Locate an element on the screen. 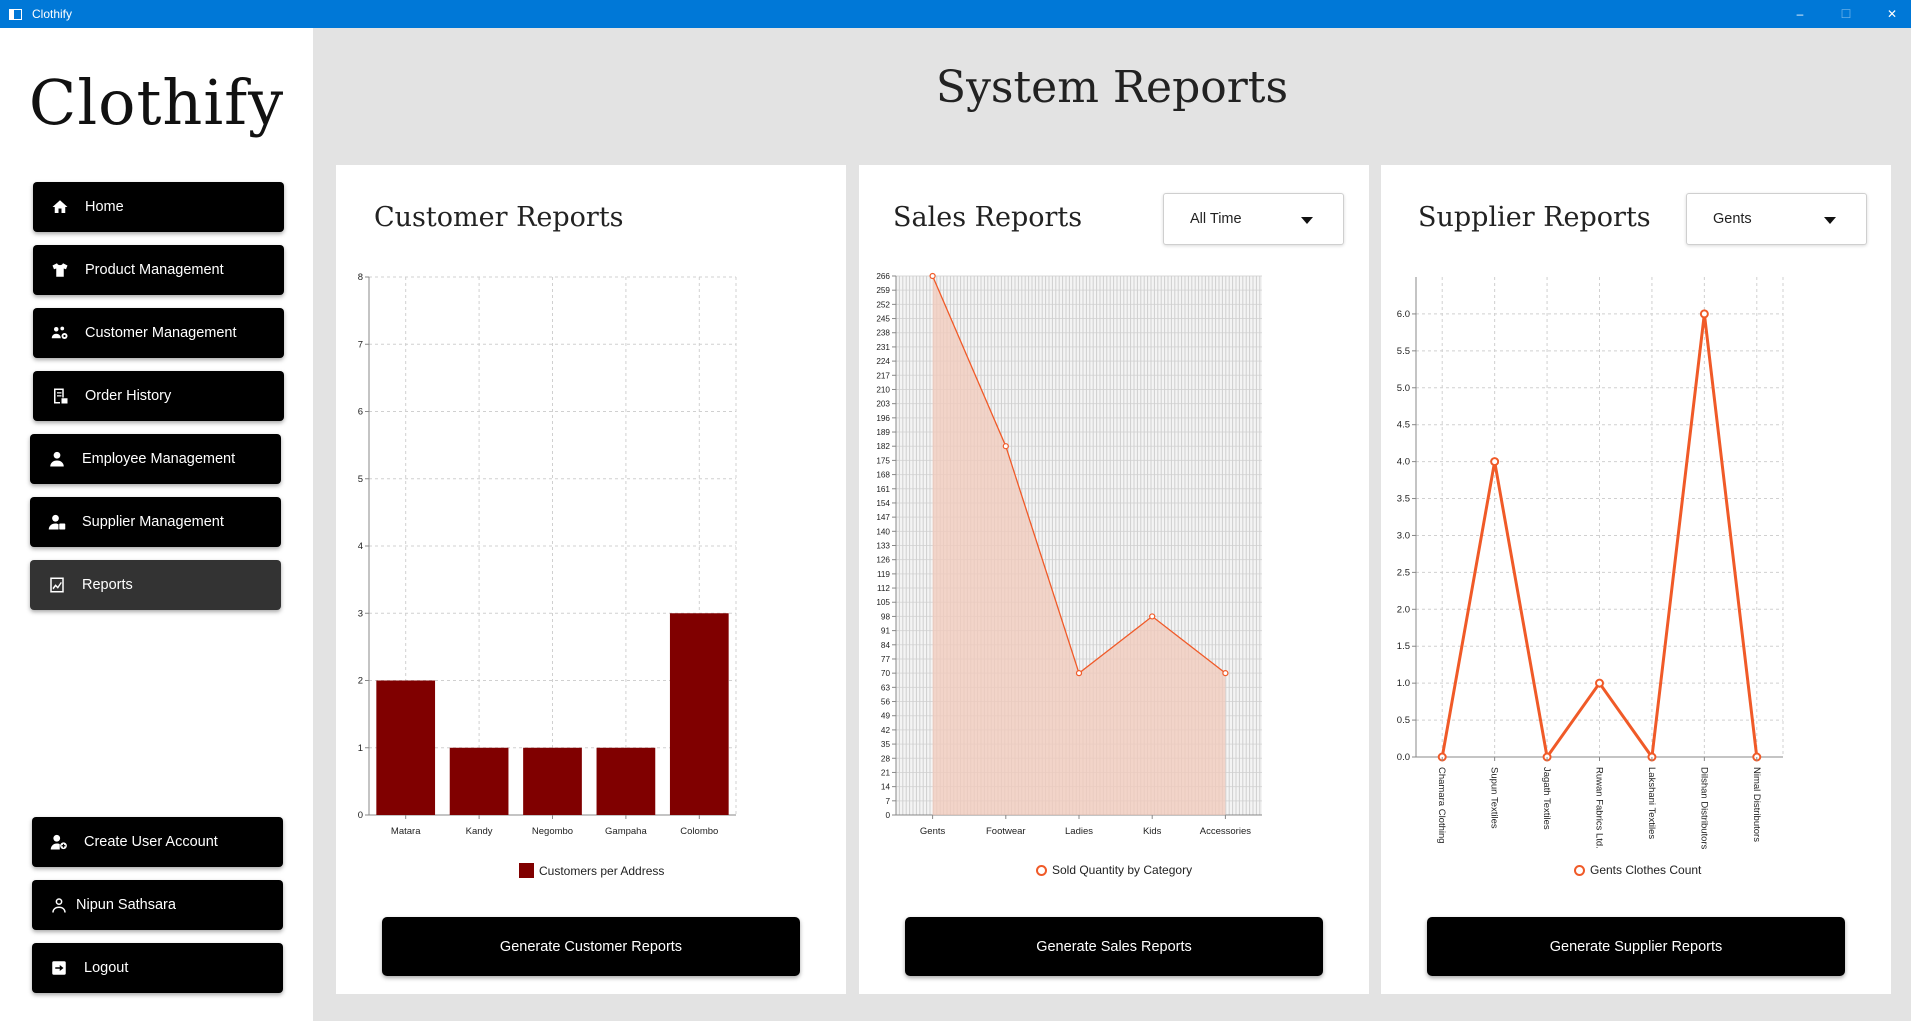 The width and height of the screenshot is (1911, 1021). y-tick-label: 259 is located at coordinates (883, 290).